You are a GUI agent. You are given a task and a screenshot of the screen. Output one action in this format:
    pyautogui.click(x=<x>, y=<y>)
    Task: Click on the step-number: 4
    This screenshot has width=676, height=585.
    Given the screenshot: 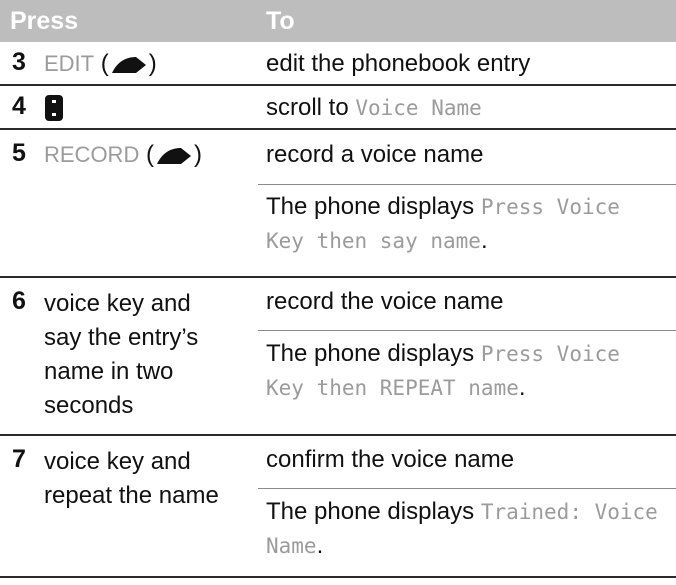 What is the action you would take?
    pyautogui.click(x=19, y=106)
    